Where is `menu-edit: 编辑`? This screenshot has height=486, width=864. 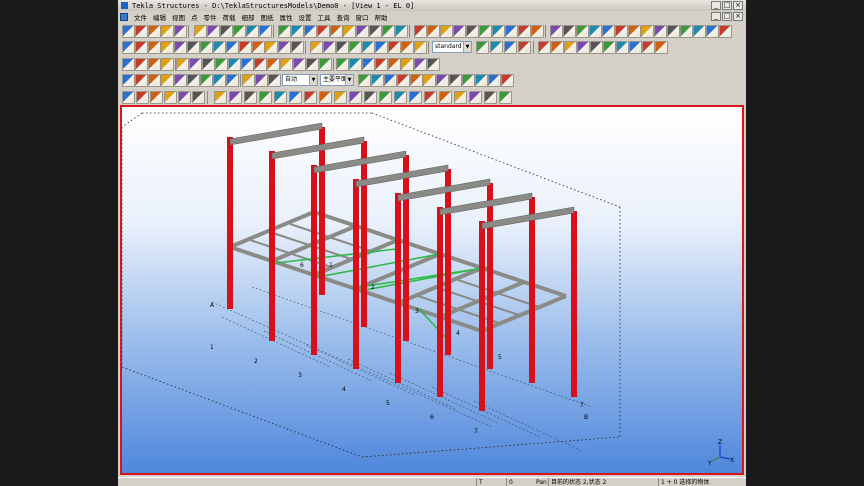 menu-edit: 编辑 is located at coordinates (159, 17).